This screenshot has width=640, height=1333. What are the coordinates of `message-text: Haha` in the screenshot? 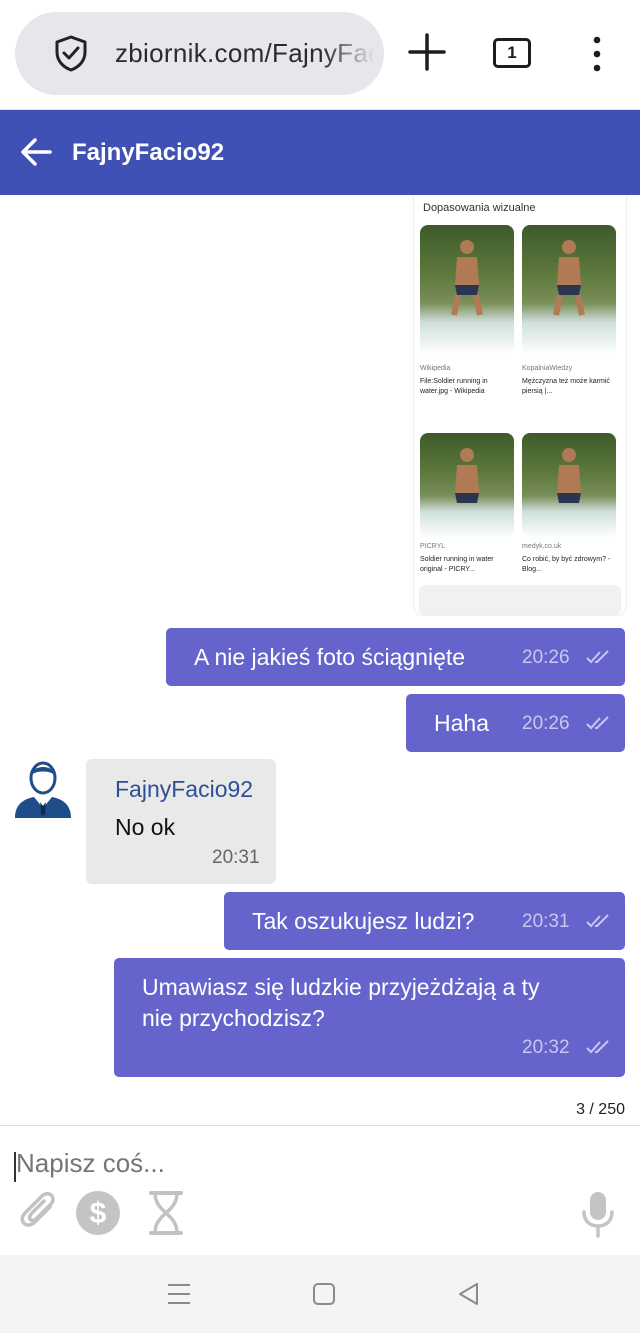 It's located at (461, 723).